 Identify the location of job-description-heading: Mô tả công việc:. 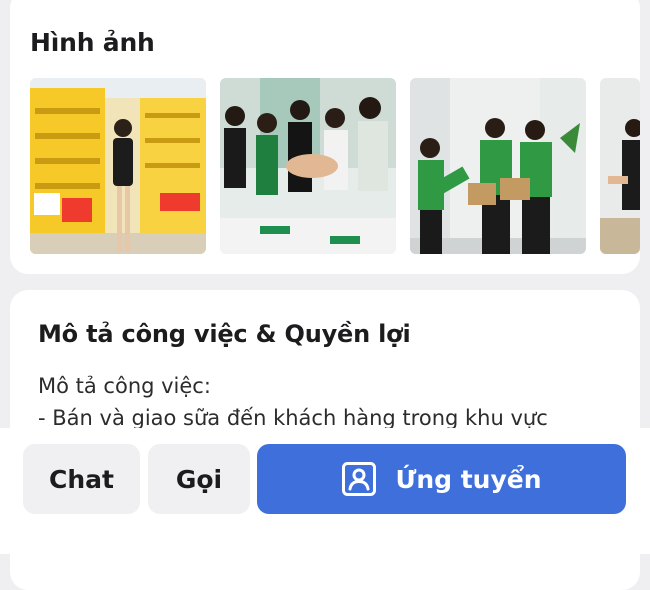
(124, 386).